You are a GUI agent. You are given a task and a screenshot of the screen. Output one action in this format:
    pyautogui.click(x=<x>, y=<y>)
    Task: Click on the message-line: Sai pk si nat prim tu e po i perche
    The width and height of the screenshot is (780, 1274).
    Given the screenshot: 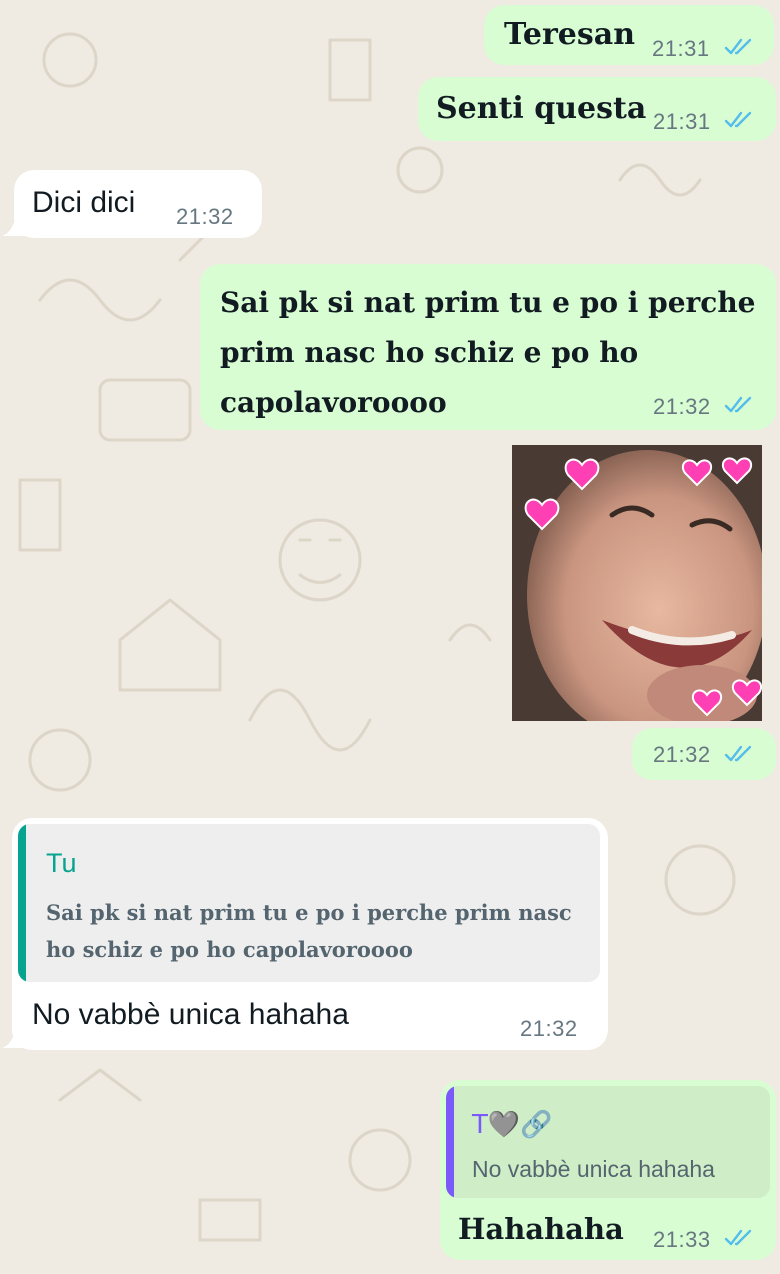 What is the action you would take?
    pyautogui.click(x=488, y=302)
    